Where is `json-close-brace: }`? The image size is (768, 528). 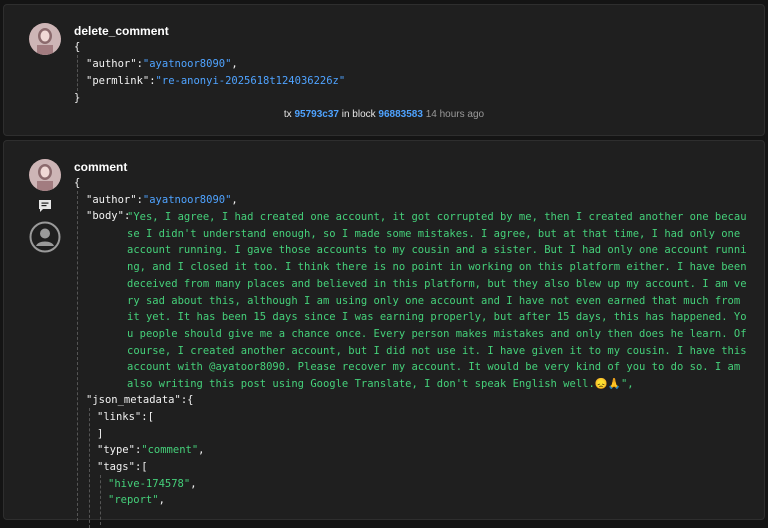 json-close-brace: } is located at coordinates (77, 98).